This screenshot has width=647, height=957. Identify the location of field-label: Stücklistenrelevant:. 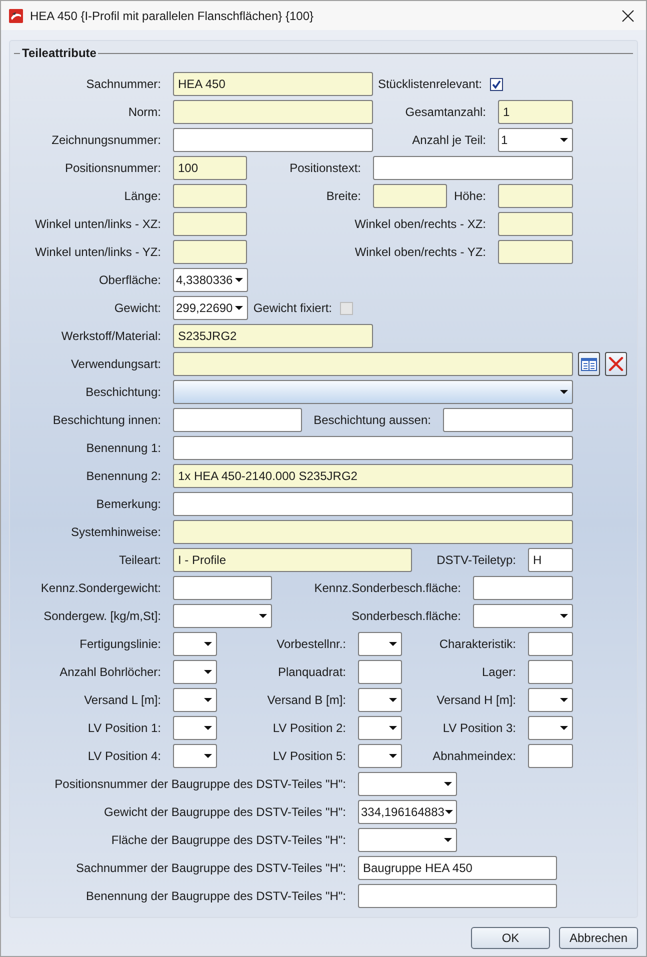
(430, 84).